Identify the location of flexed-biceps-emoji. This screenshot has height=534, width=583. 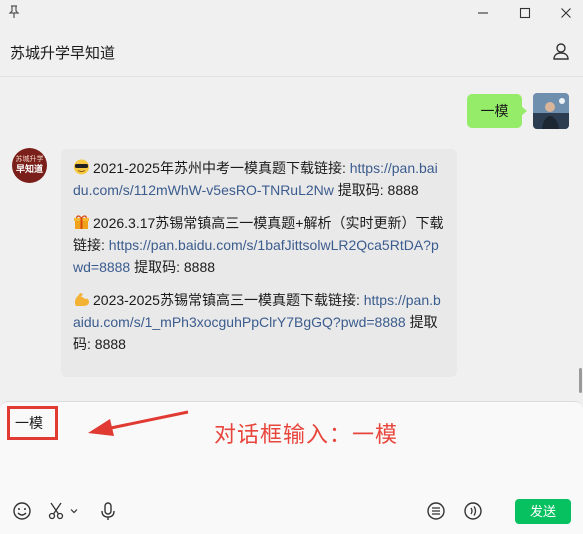
(82, 299).